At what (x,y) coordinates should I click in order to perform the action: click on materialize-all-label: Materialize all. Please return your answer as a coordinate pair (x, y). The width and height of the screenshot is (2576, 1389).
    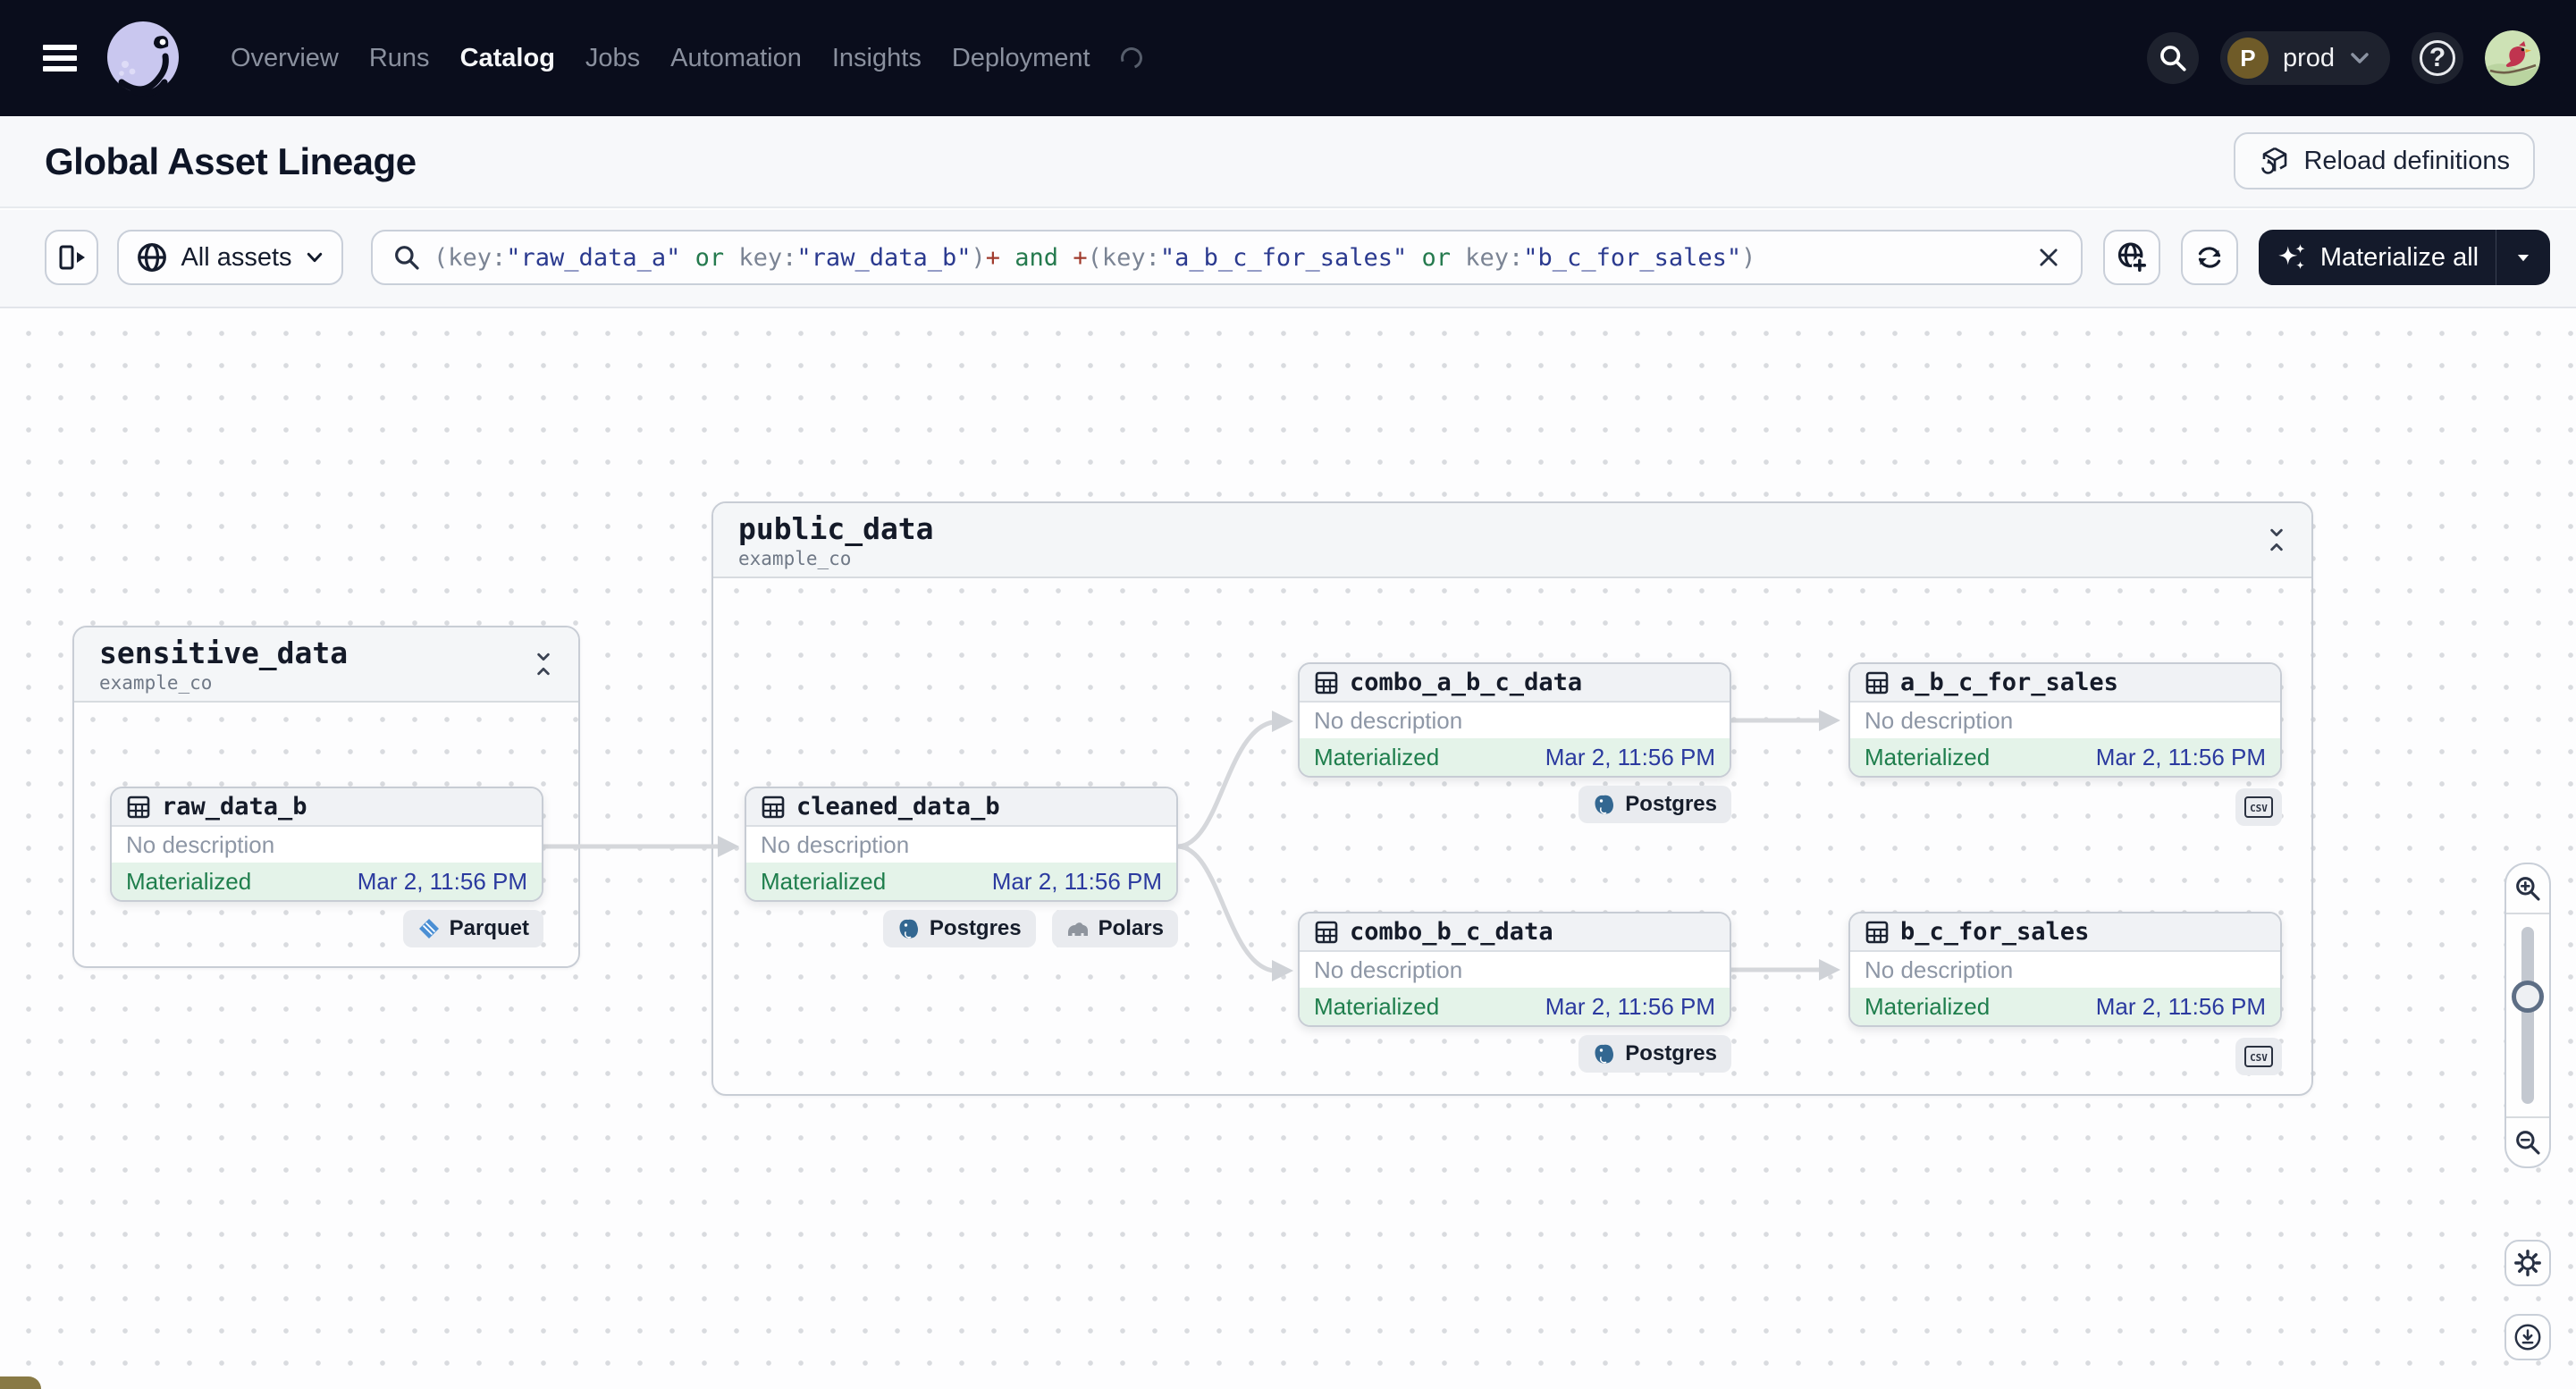
    Looking at the image, I should click on (2399, 257).